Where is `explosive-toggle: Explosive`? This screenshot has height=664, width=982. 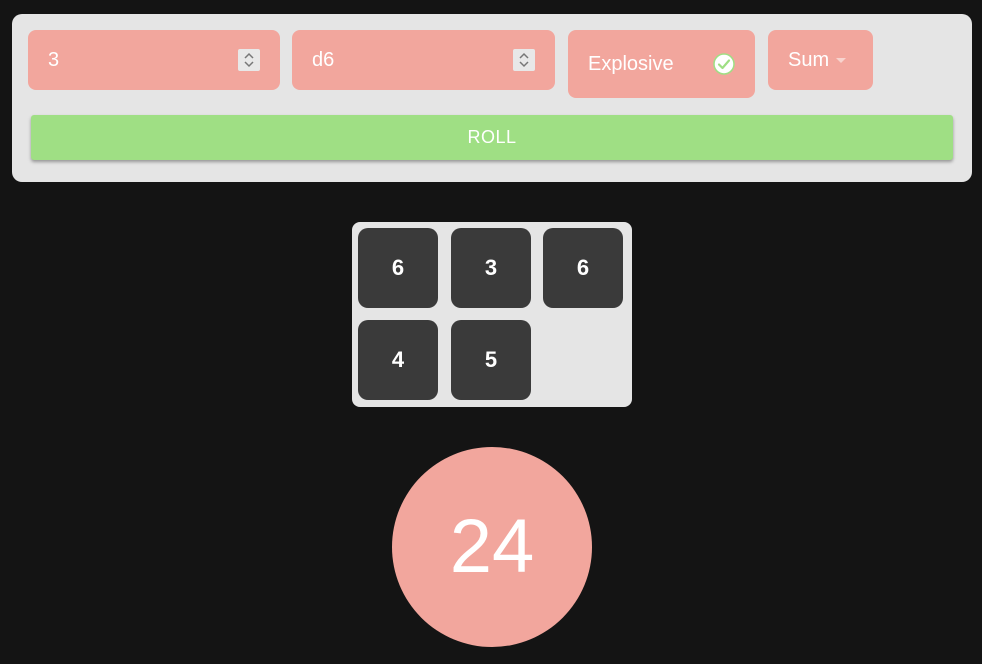 explosive-toggle: Explosive is located at coordinates (661, 64).